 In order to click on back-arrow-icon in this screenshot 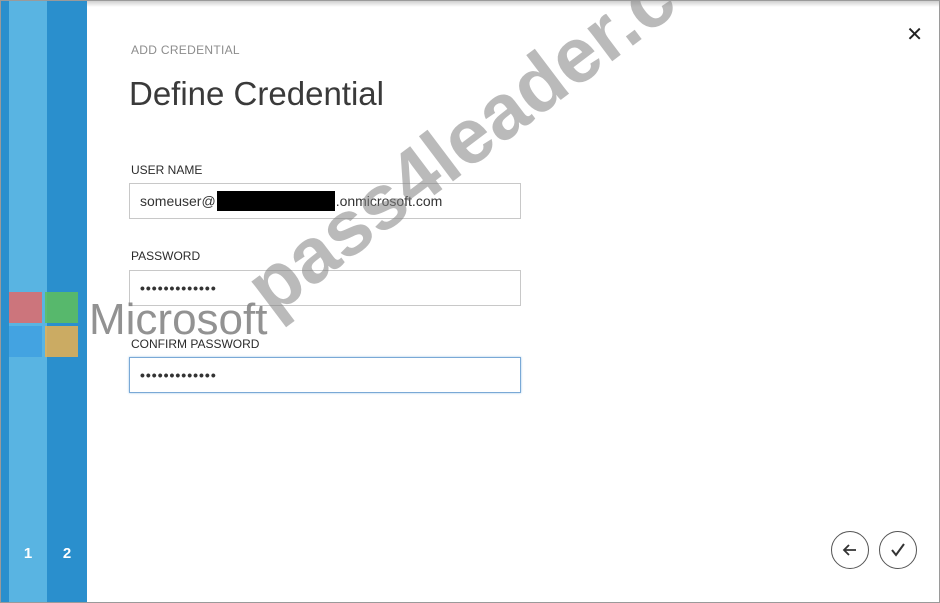, I will do `click(849, 550)`.